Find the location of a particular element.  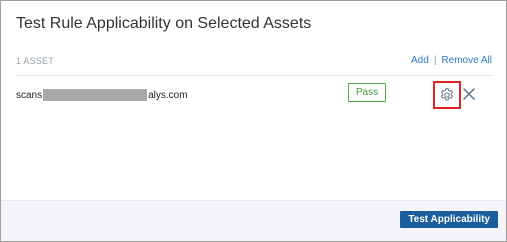

asset-row: scans alys.com Pass is located at coordinates (254, 95).